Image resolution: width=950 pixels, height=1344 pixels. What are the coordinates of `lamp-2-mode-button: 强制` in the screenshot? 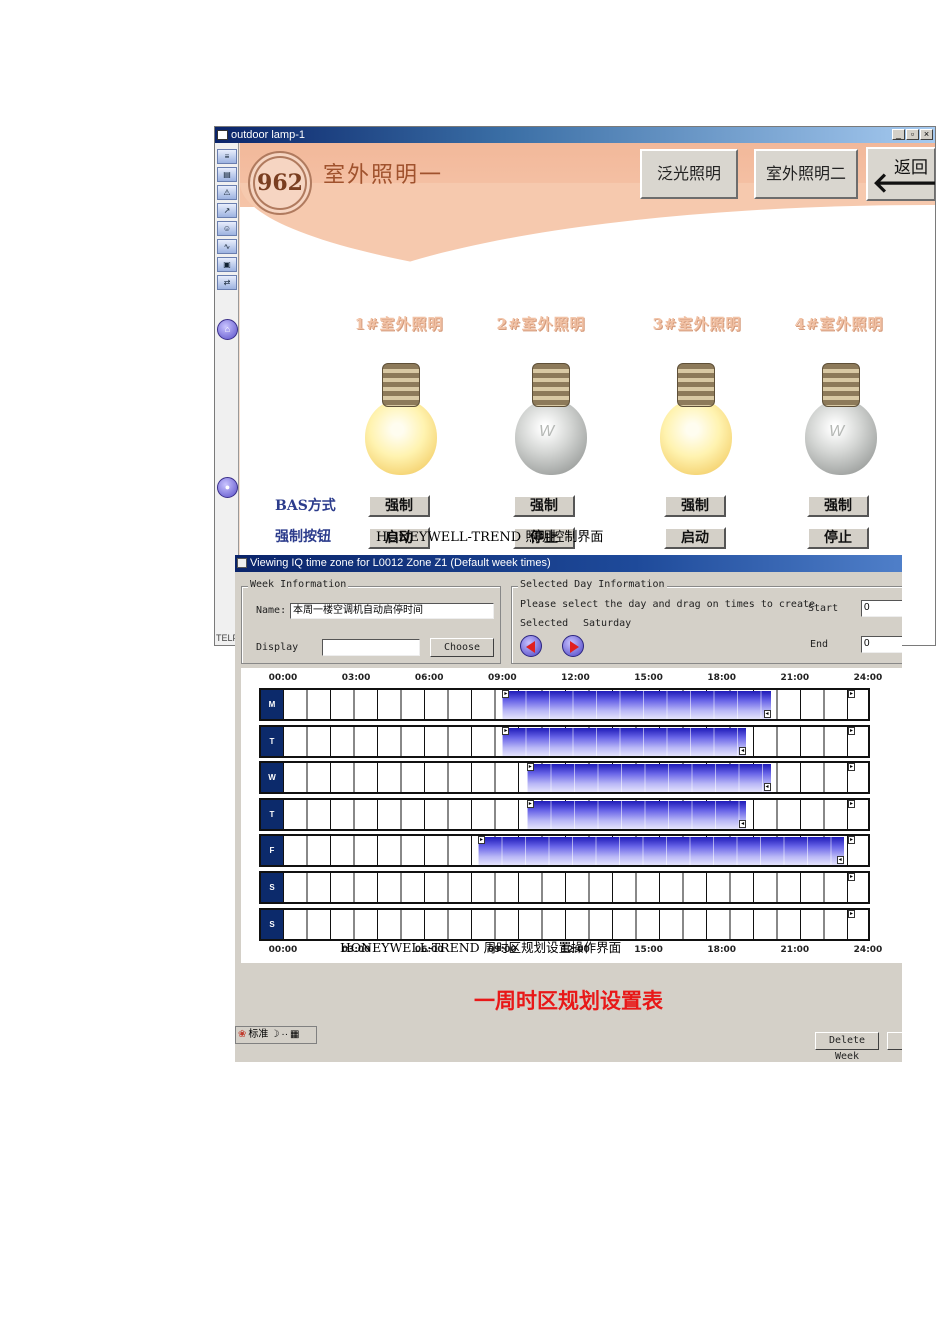 It's located at (544, 506).